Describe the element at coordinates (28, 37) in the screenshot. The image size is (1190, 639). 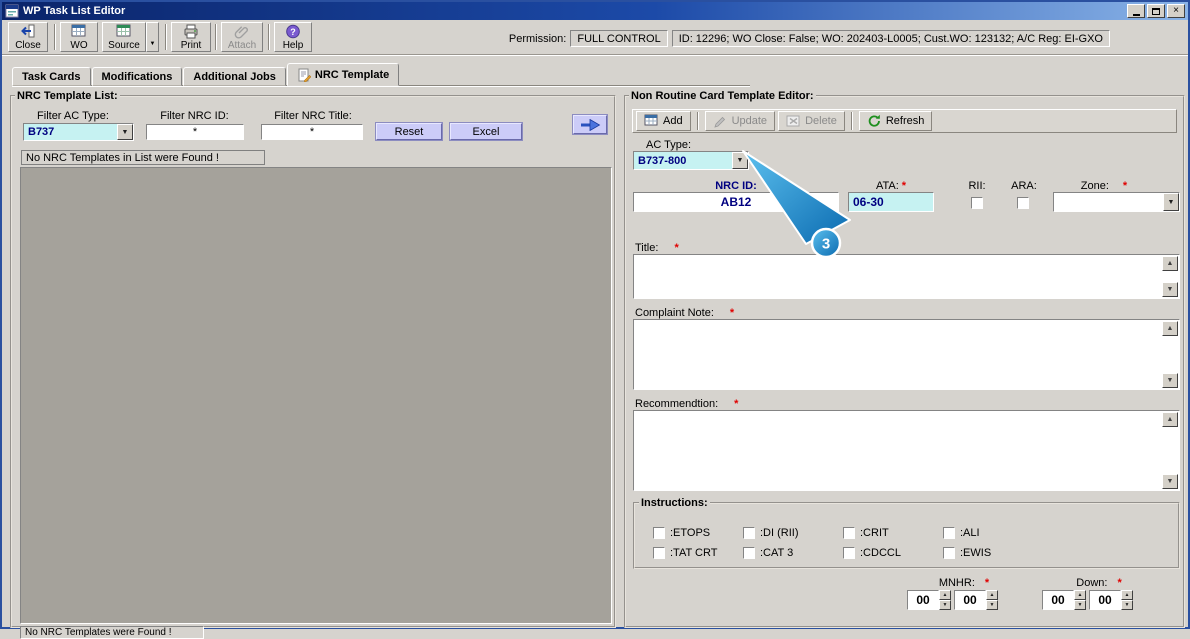
I see `close-button: Close` at that location.